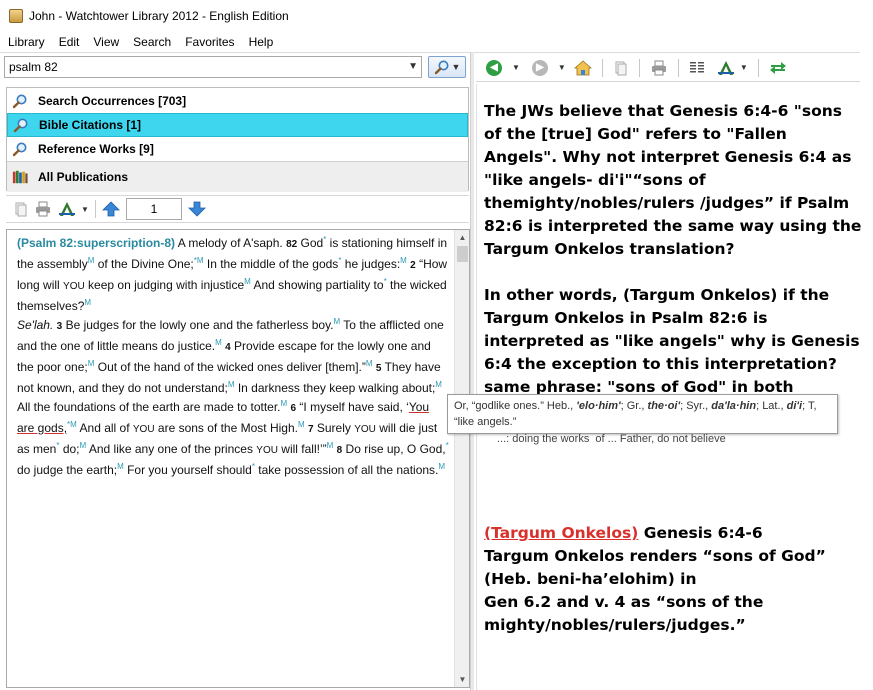 The height and width of the screenshot is (690, 873). Describe the element at coordinates (35, 325) in the screenshot. I see `selah-text: Se'lah.` at that location.